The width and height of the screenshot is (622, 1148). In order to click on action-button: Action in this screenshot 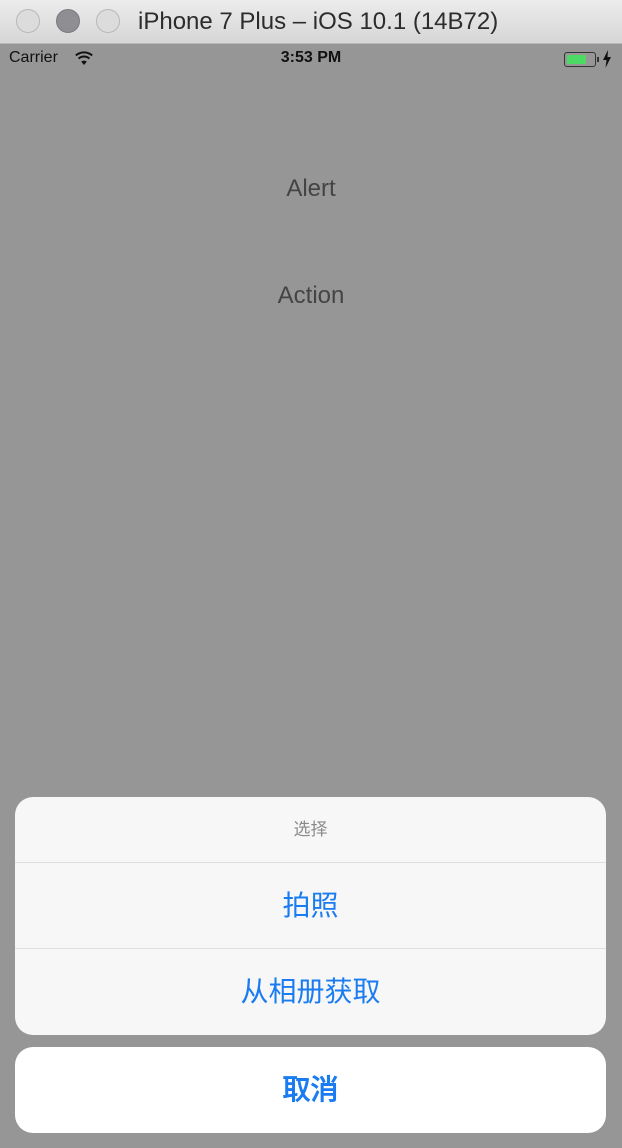, I will do `click(311, 296)`.